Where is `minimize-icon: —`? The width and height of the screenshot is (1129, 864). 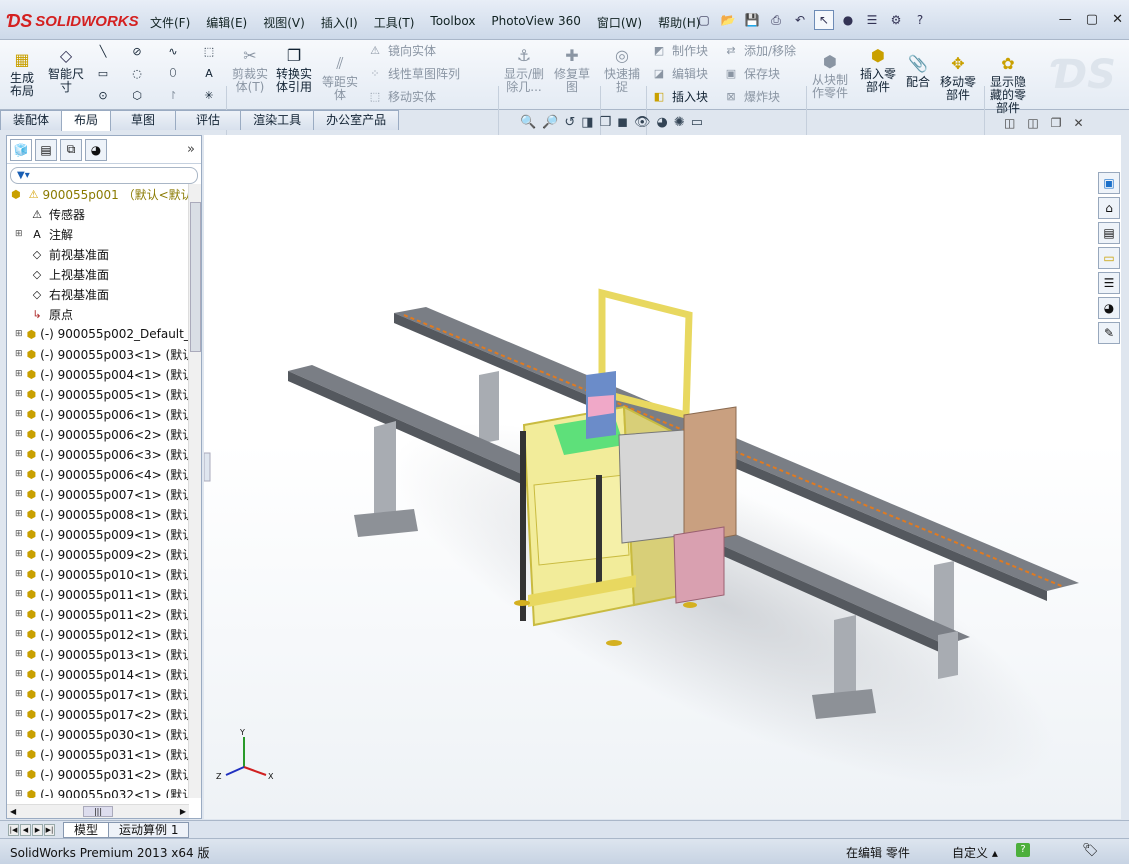 minimize-icon: — is located at coordinates (1065, 19).